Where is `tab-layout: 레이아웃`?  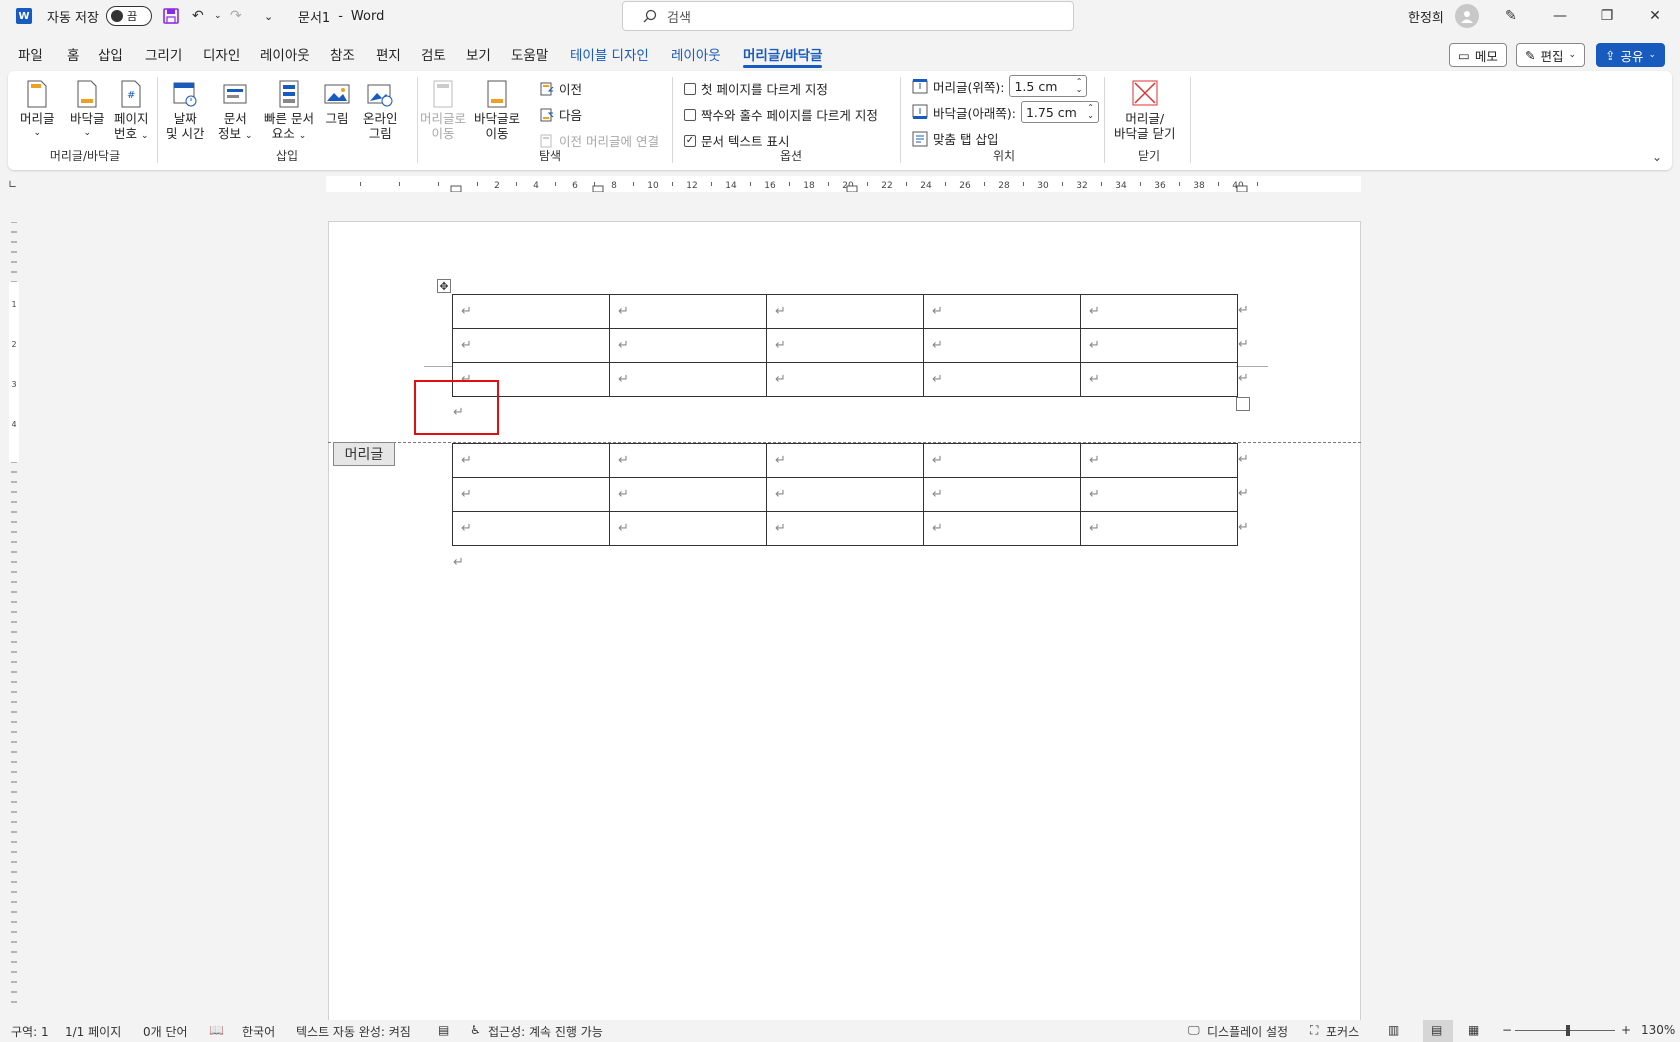 tab-layout: 레이아웃 is located at coordinates (285, 54).